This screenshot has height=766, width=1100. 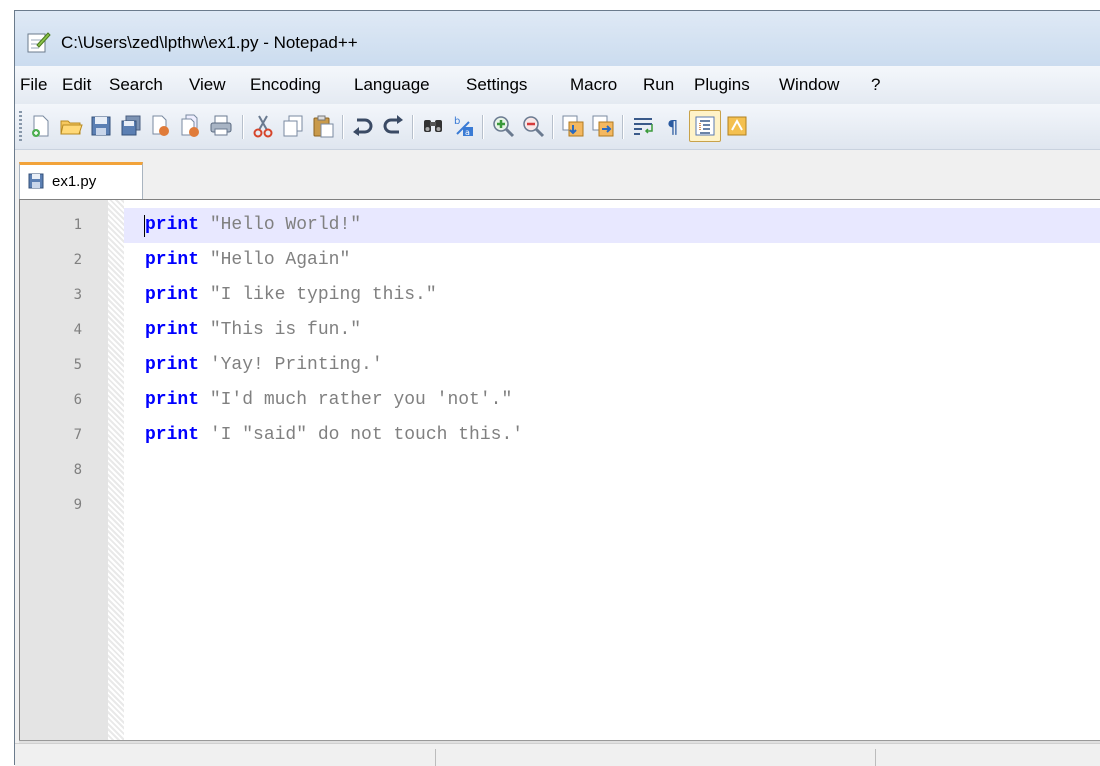 What do you see at coordinates (20, 126) in the screenshot?
I see `toolbar-grip` at bounding box center [20, 126].